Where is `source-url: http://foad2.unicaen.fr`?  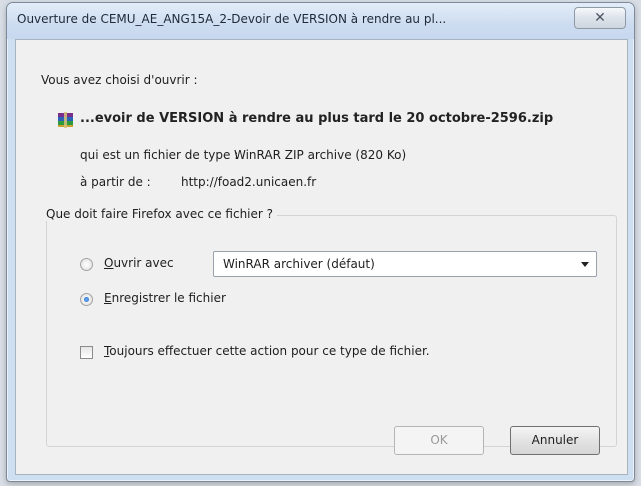
source-url: http://foad2.unicaen.fr is located at coordinates (249, 182).